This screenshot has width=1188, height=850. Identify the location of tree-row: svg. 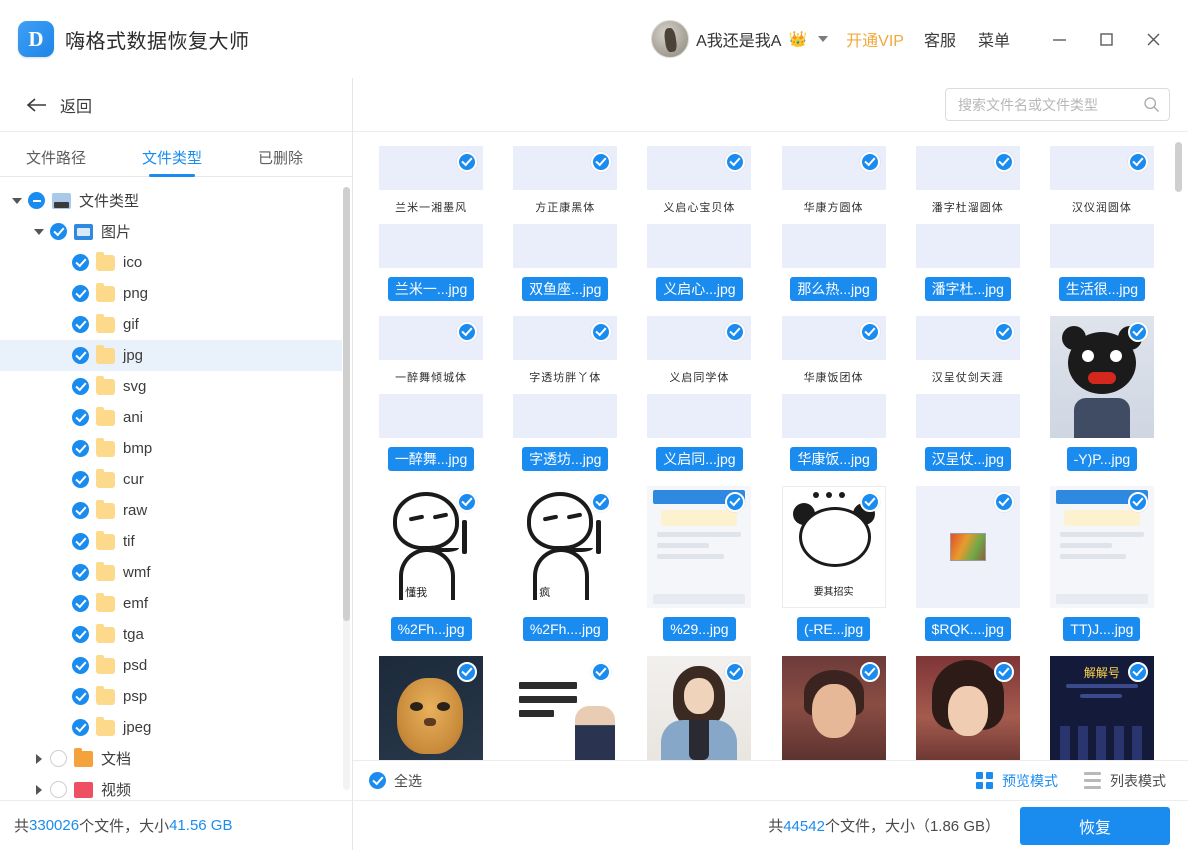
(171, 386).